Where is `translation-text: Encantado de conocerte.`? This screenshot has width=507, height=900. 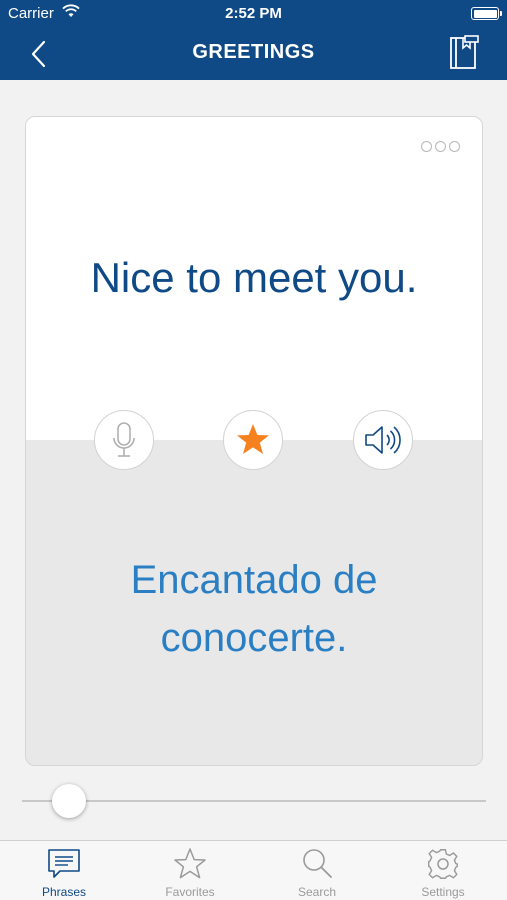 translation-text: Encantado de conocerte. is located at coordinates (254, 609).